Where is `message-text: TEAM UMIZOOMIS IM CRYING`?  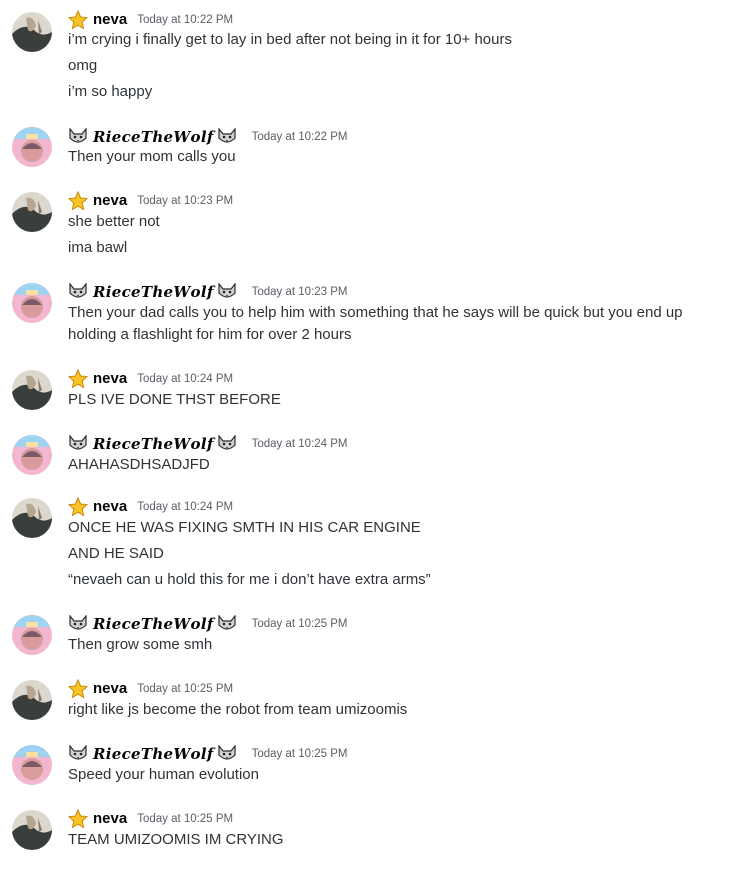 message-text: TEAM UMIZOOMIS IM CRYING is located at coordinates (176, 839).